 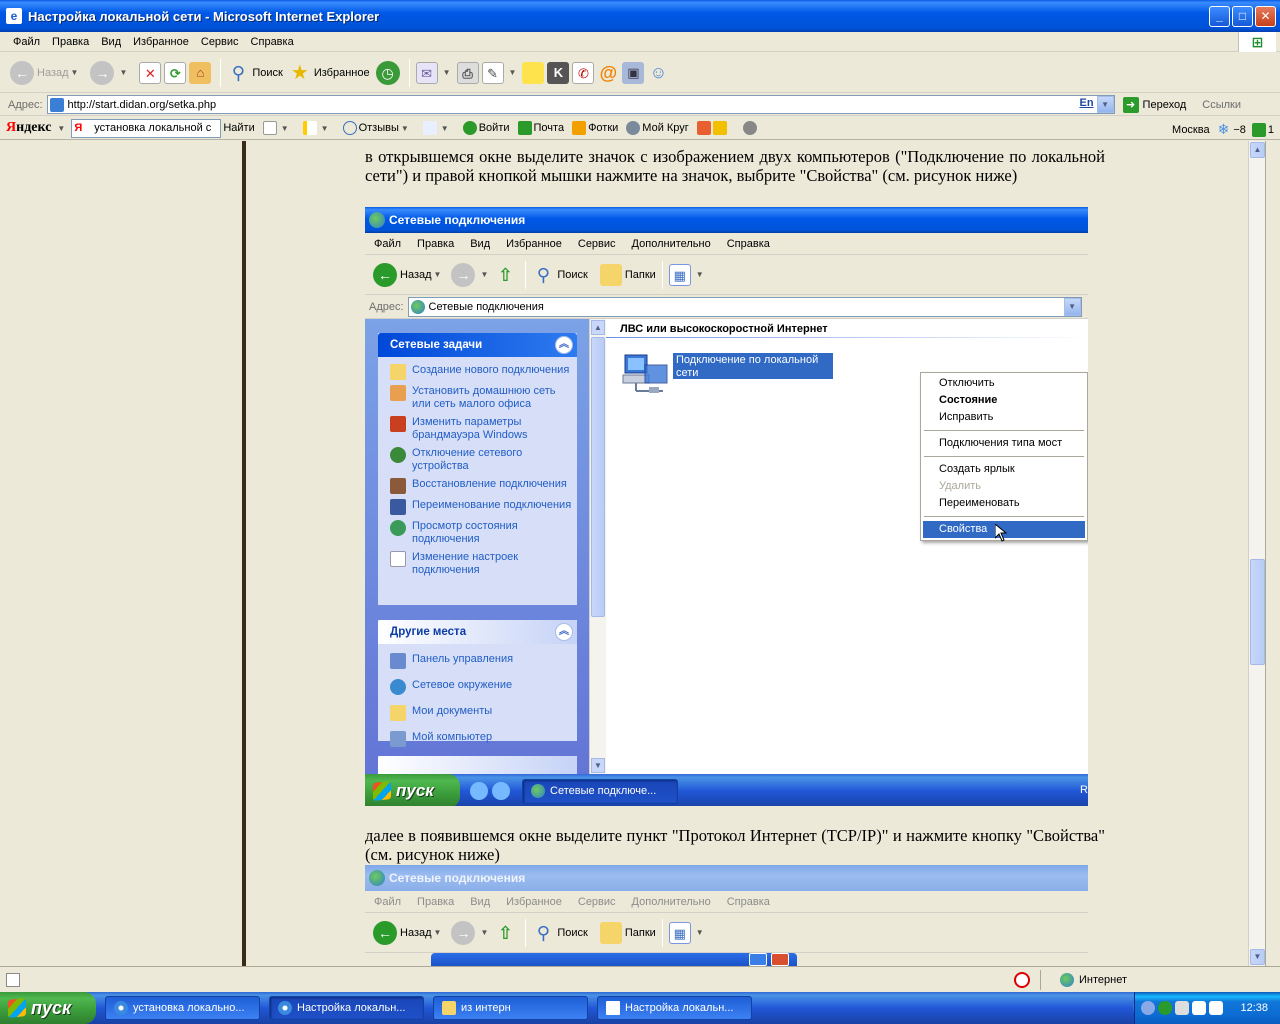 What do you see at coordinates (28, 128) in the screenshot?
I see `yandex-logo: Яндекс` at bounding box center [28, 128].